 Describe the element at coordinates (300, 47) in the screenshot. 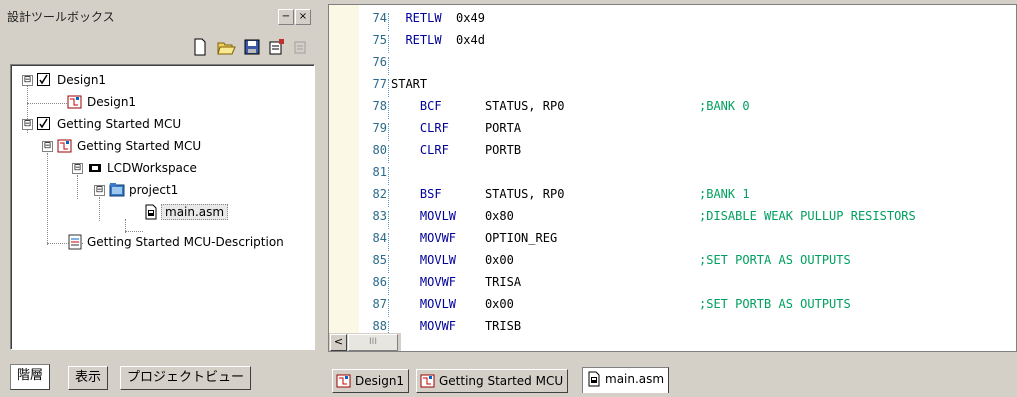

I see `disabled-icon` at that location.